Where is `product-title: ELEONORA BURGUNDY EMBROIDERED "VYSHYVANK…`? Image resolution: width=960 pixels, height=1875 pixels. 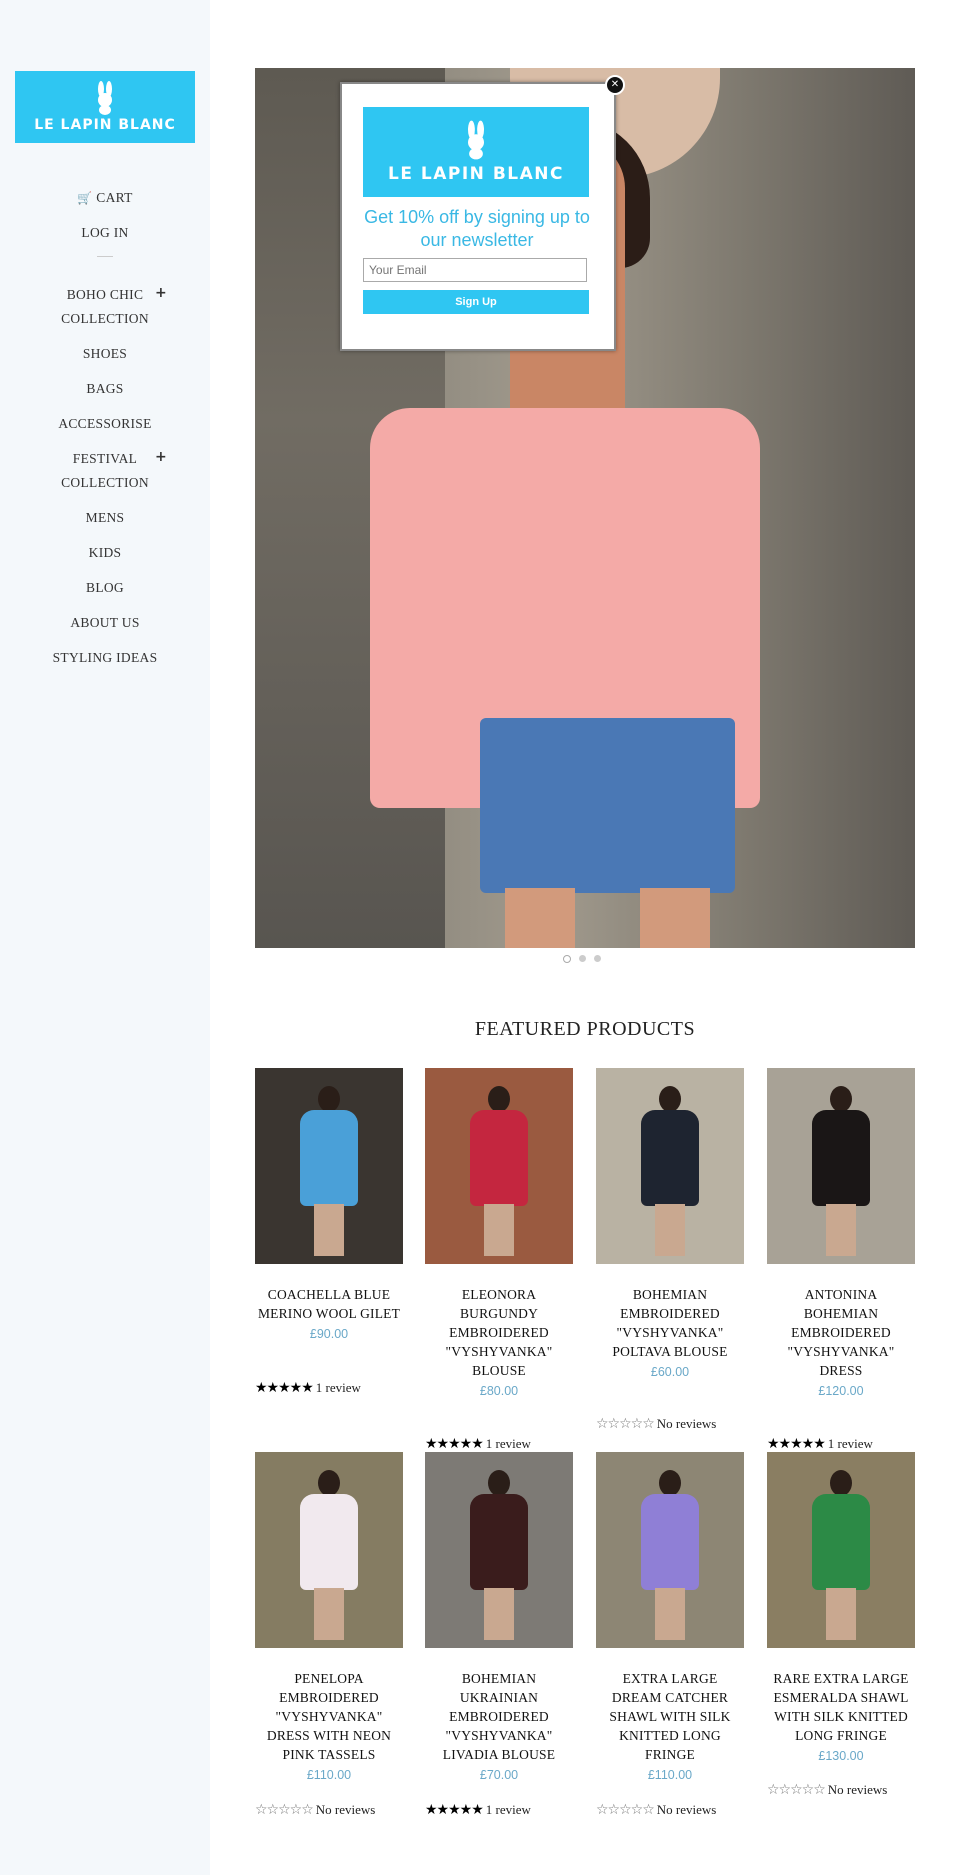 product-title: ELEONORA BURGUNDY EMBROIDERED "VYSHYVANK… is located at coordinates (499, 1332).